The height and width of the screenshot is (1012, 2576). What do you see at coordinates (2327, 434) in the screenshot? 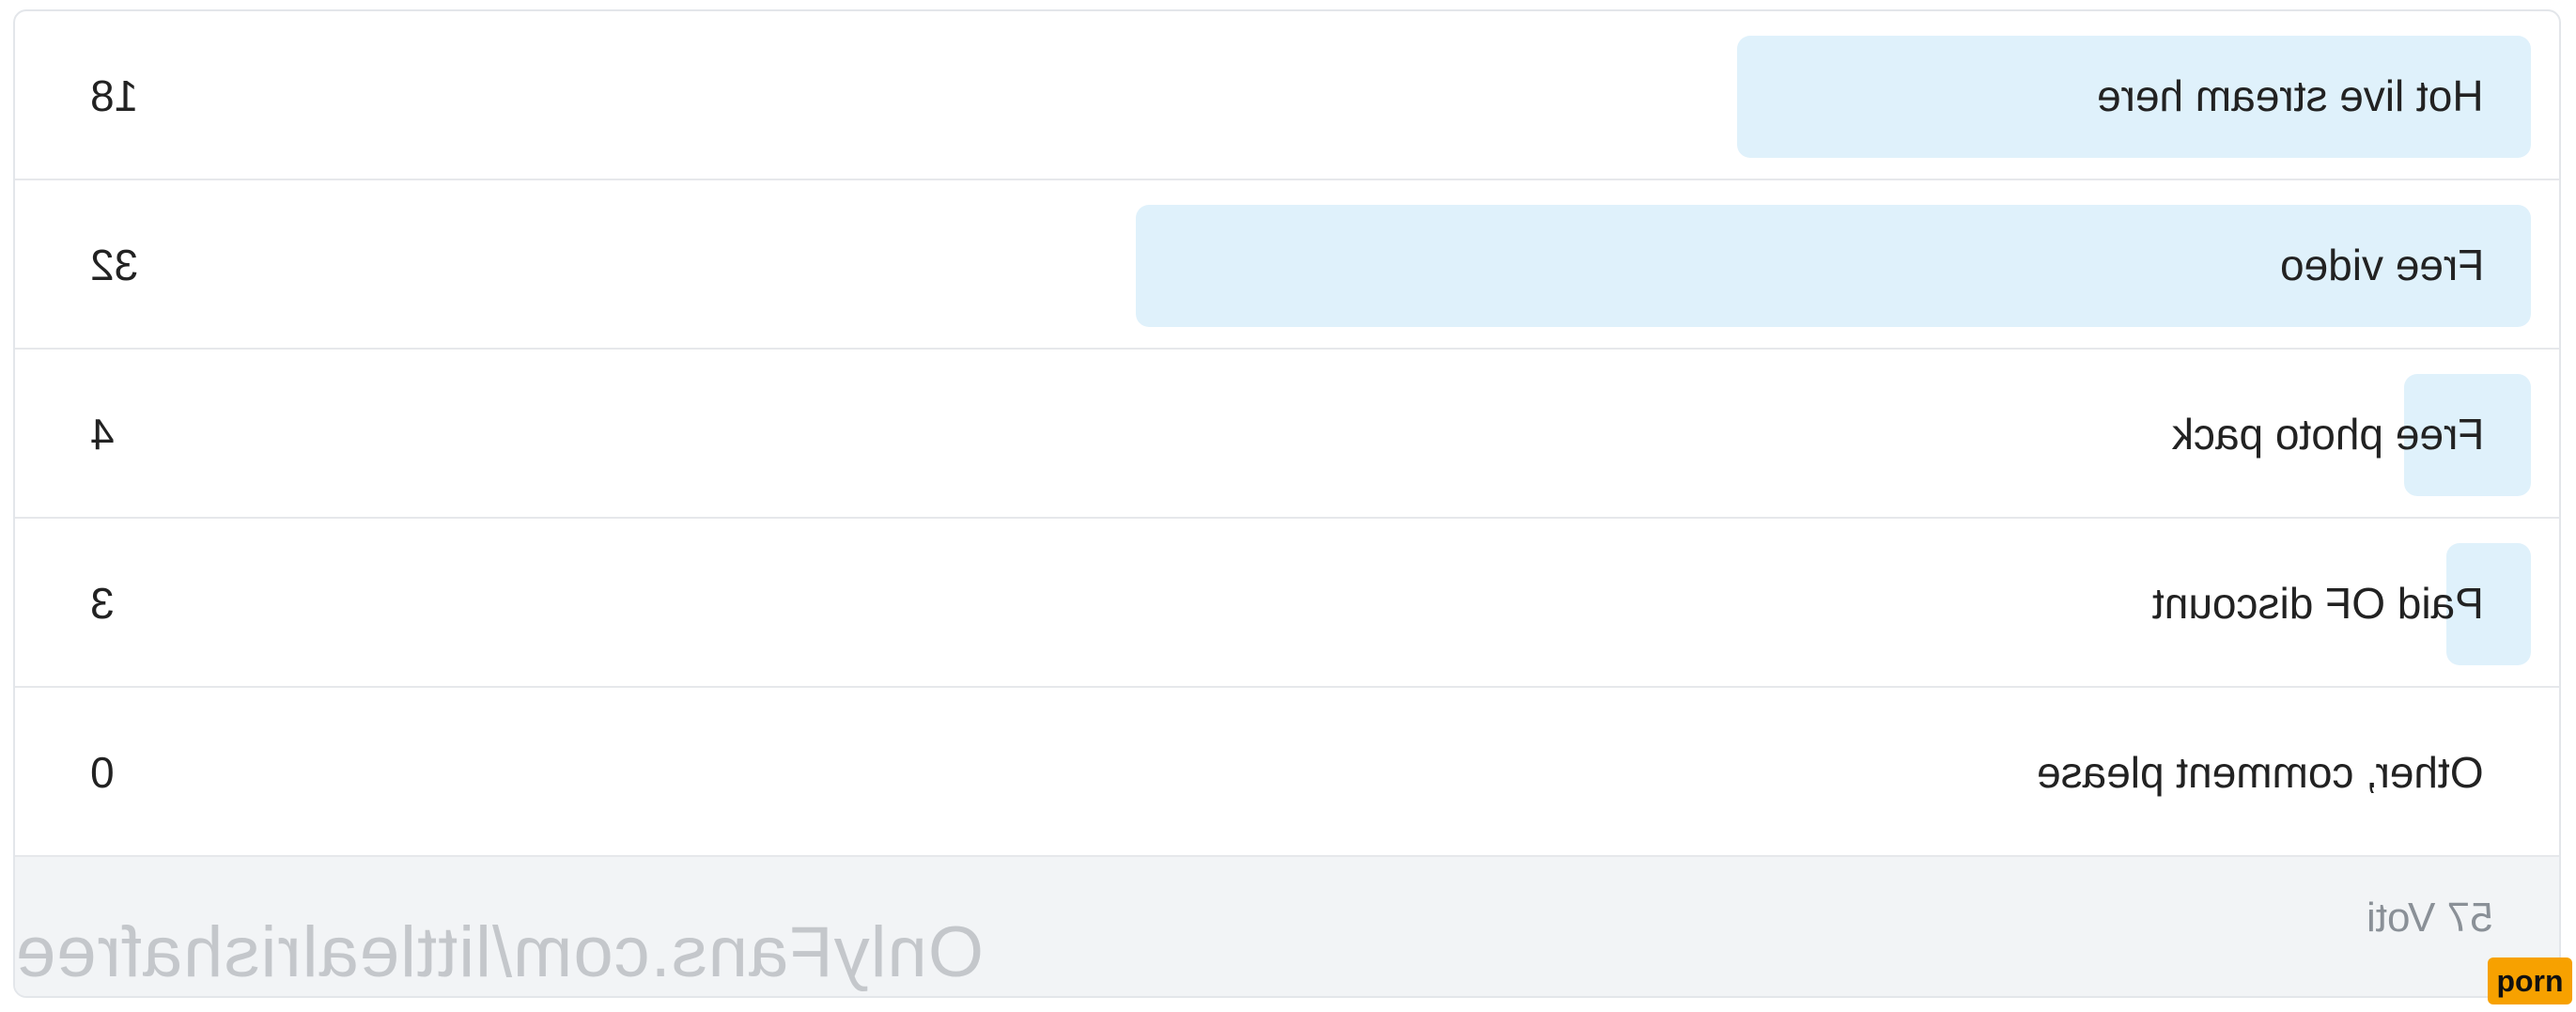
I see `poll-option-label: Free photo pack` at bounding box center [2327, 434].